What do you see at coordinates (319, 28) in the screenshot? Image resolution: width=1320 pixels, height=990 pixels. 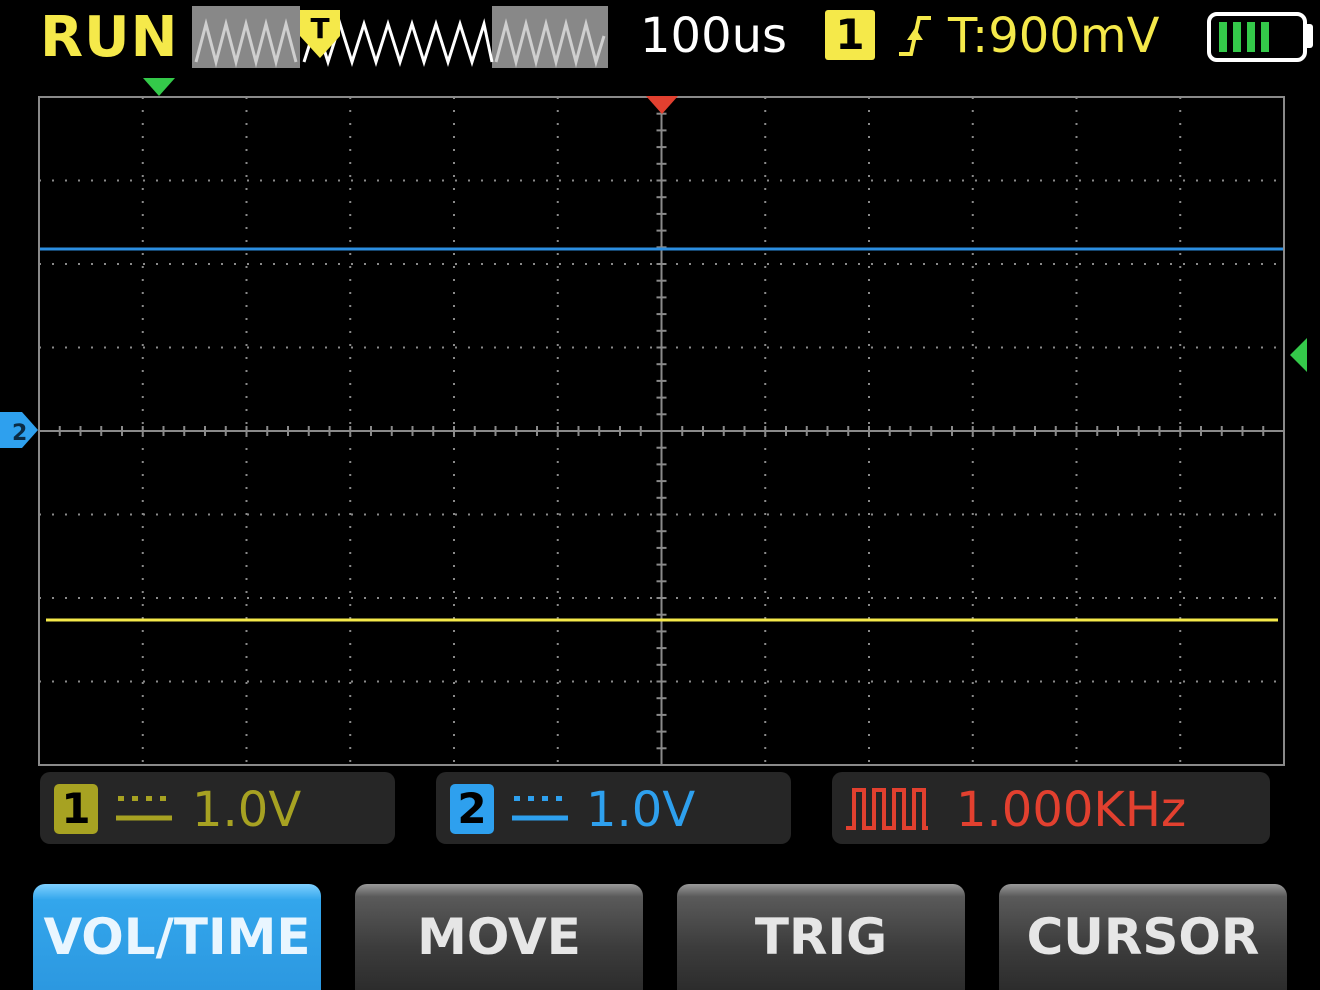 I see `trigger-position-label: T` at bounding box center [319, 28].